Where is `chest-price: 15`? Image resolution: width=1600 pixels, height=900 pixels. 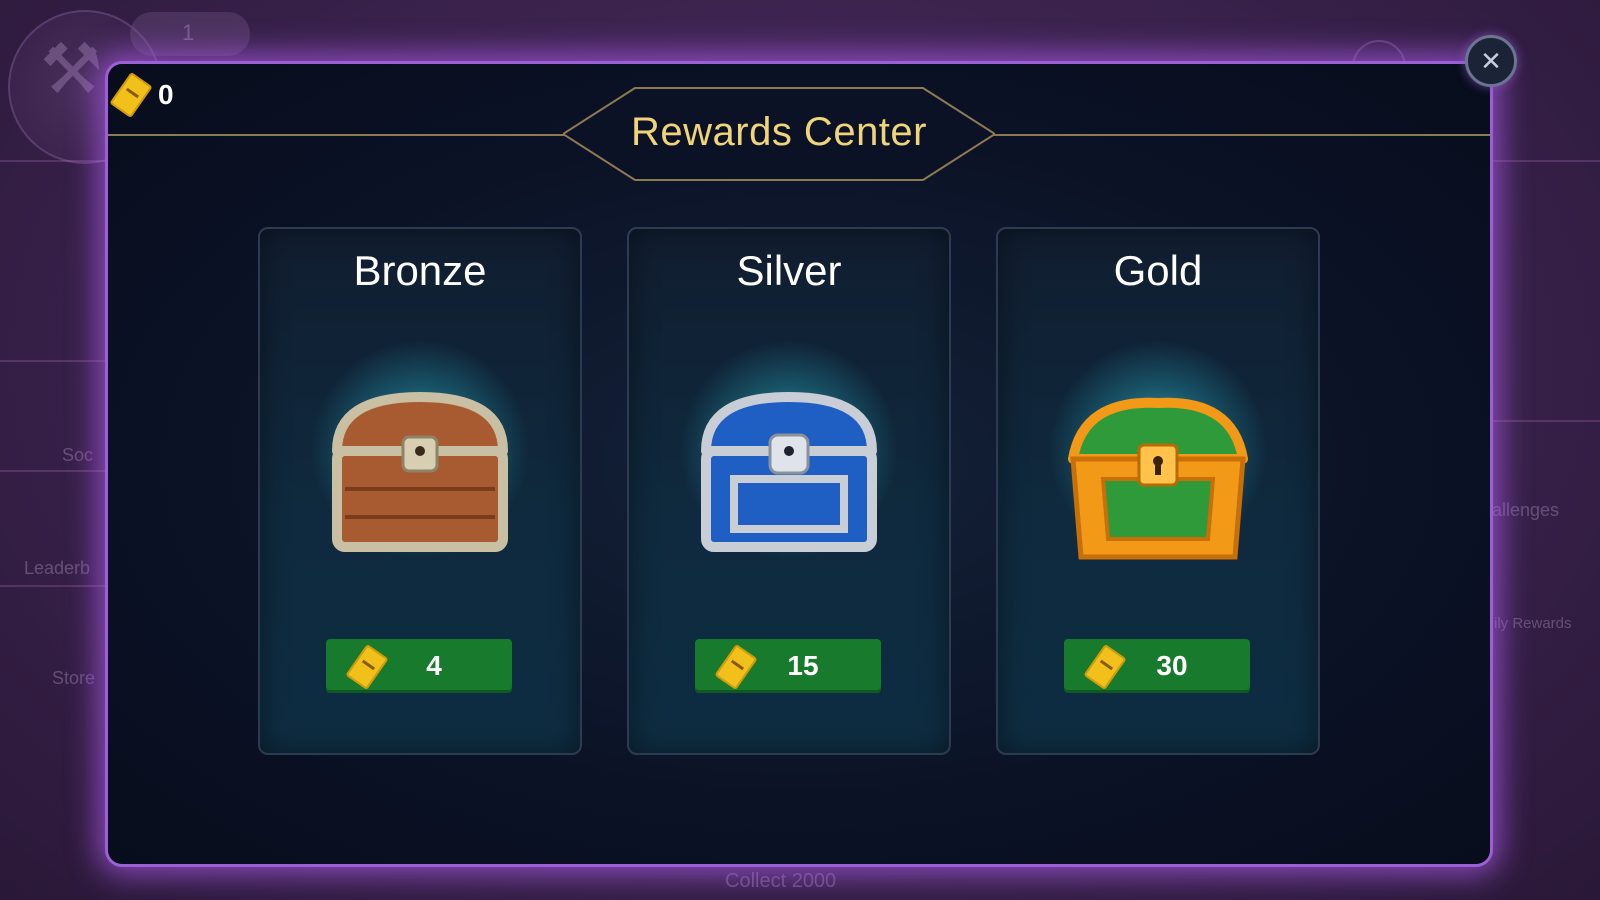 chest-price: 15 is located at coordinates (803, 665).